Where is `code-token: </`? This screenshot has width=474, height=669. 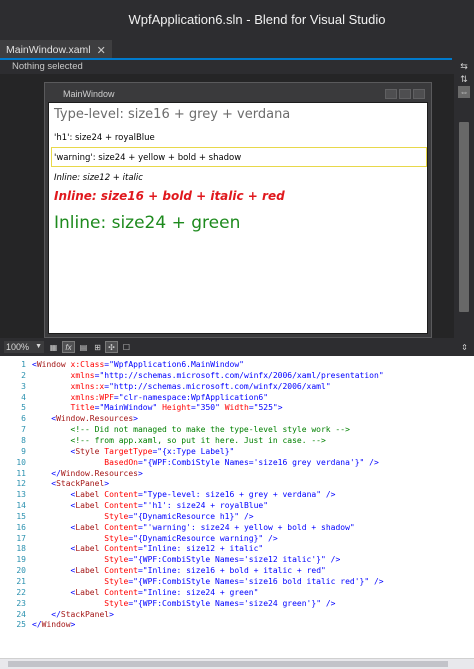 code-token: </ is located at coordinates (46, 614).